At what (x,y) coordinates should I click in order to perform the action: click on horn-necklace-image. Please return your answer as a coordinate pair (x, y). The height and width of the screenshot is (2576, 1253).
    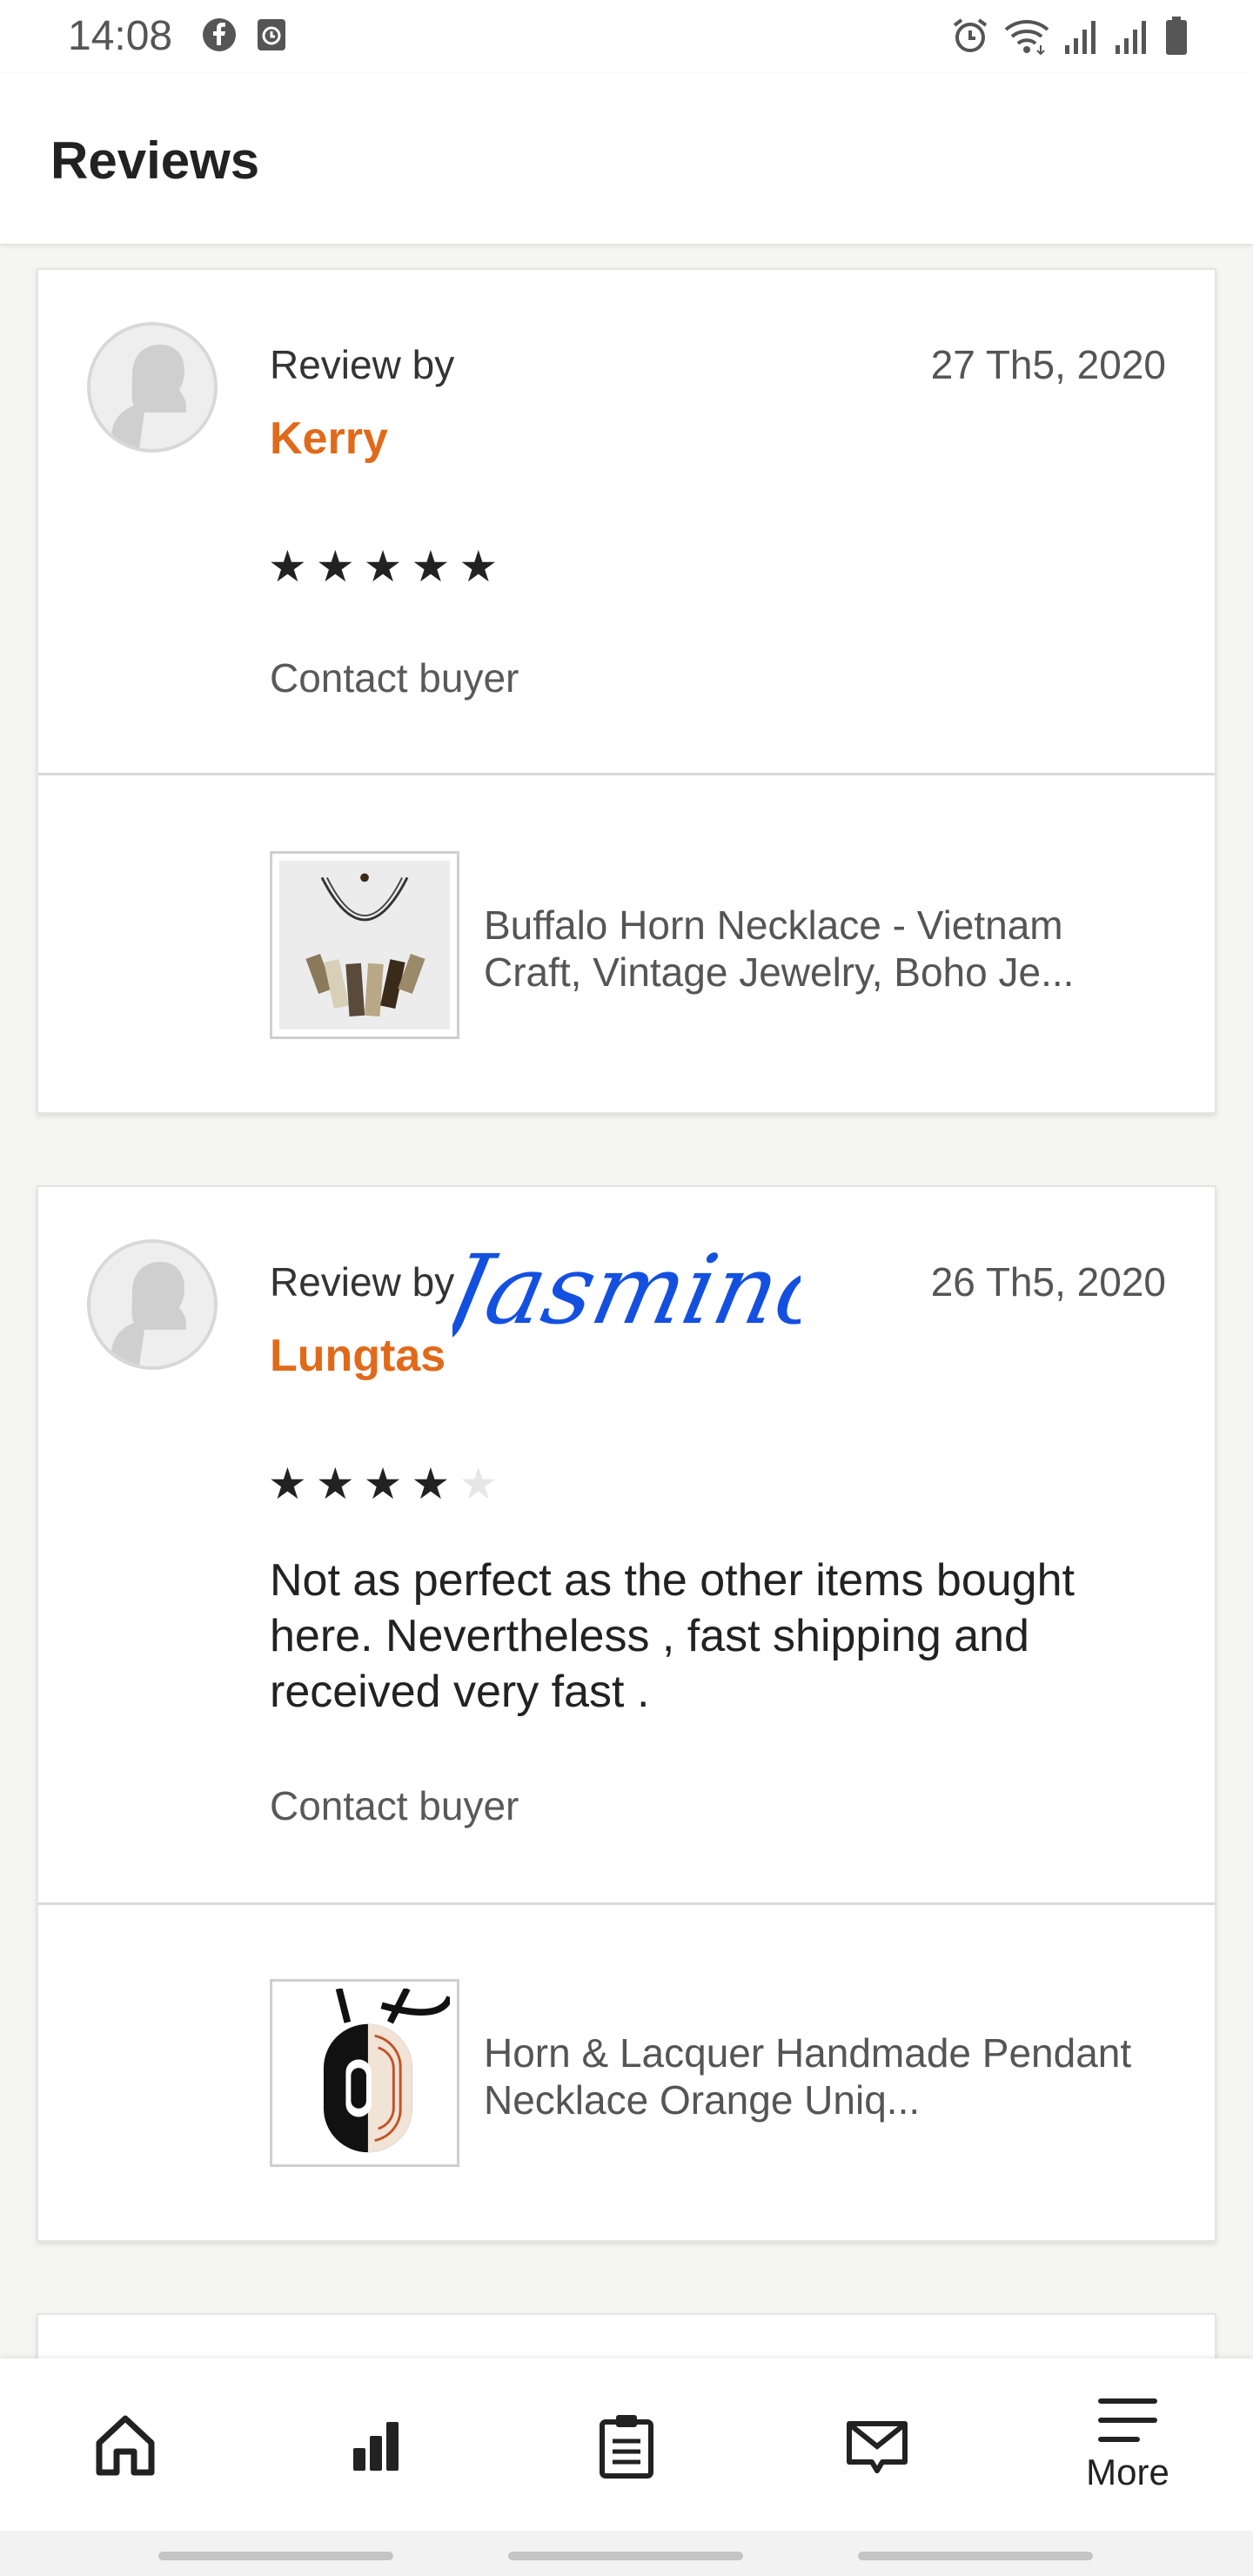
    Looking at the image, I should click on (364, 946).